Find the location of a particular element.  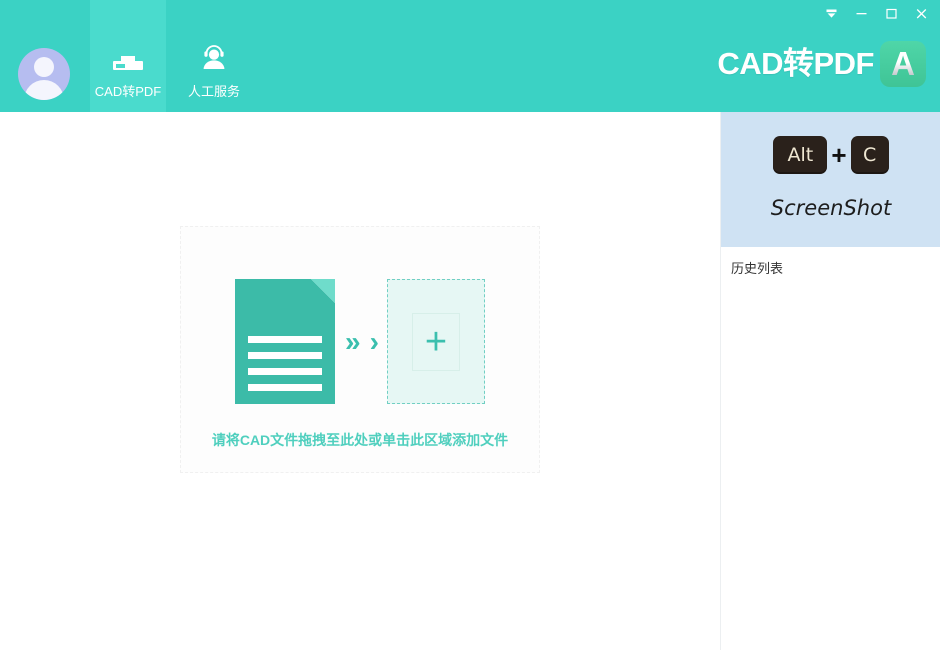

tab-cad-to-pdf: CAD转PDF is located at coordinates (128, 56).